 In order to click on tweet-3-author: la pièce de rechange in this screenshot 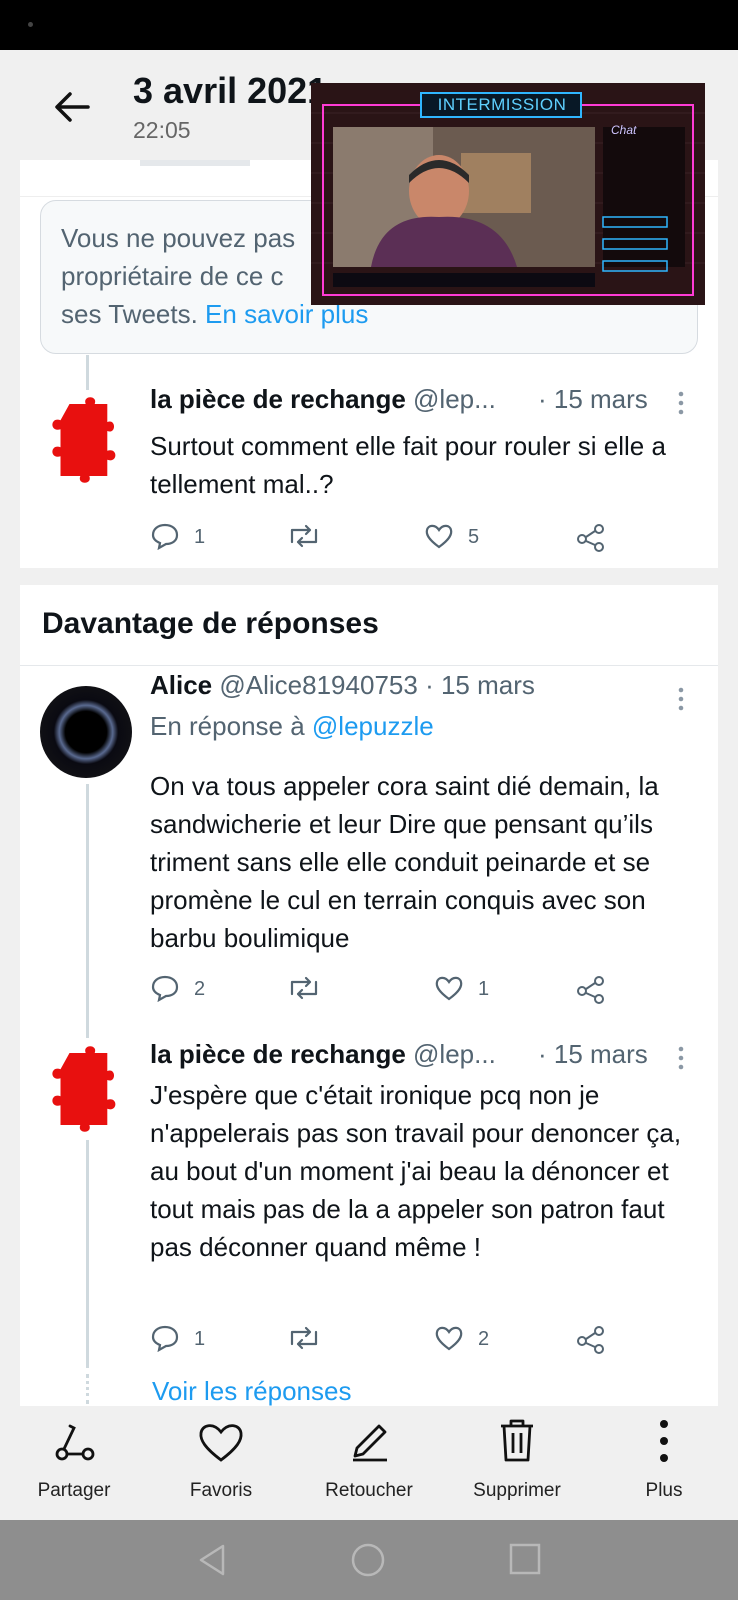, I will do `click(278, 1054)`.